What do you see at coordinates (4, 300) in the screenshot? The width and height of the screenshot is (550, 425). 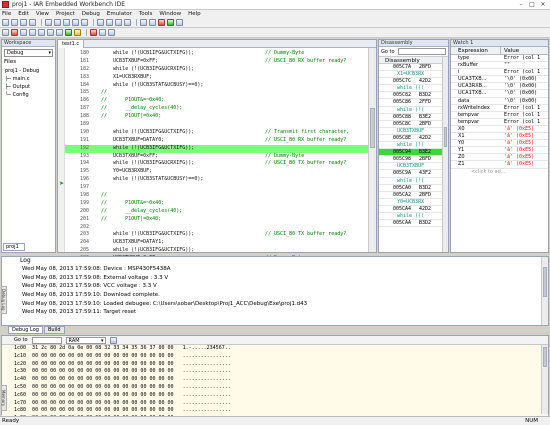 I see `debug-log-side-tab: Debug Log` at bounding box center [4, 300].